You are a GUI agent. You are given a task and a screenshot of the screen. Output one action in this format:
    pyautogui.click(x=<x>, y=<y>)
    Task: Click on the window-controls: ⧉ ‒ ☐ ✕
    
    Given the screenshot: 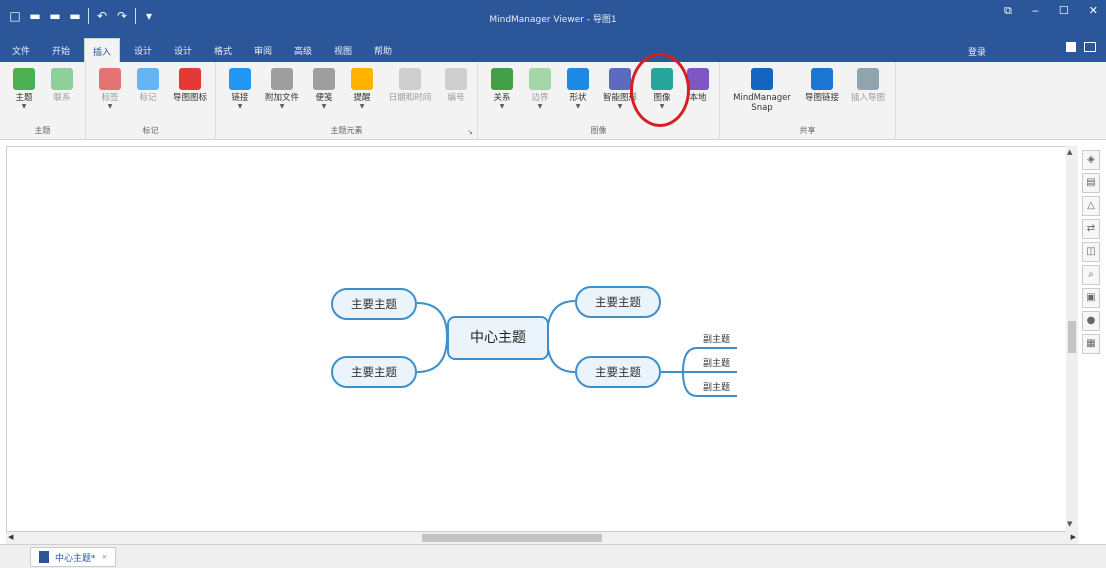 What is the action you would take?
    pyautogui.click(x=1051, y=11)
    